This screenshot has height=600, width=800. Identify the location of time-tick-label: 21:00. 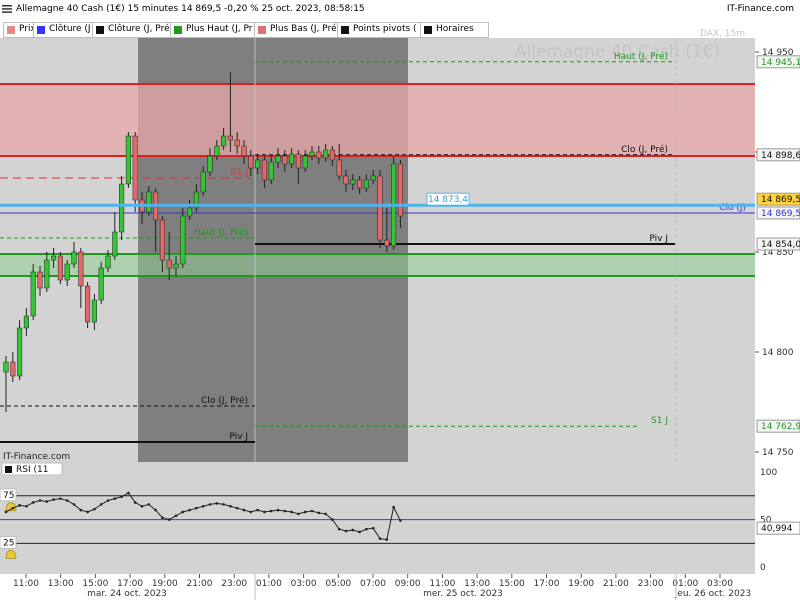
(616, 584).